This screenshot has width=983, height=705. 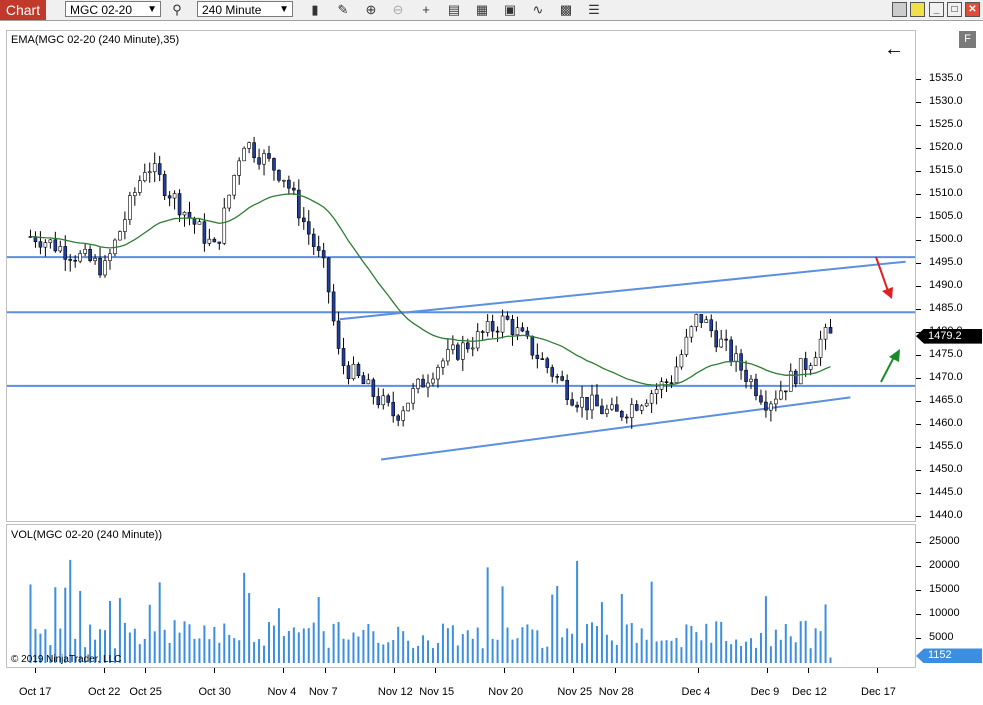 I want to click on minimize-icon: _, so click(x=936, y=9).